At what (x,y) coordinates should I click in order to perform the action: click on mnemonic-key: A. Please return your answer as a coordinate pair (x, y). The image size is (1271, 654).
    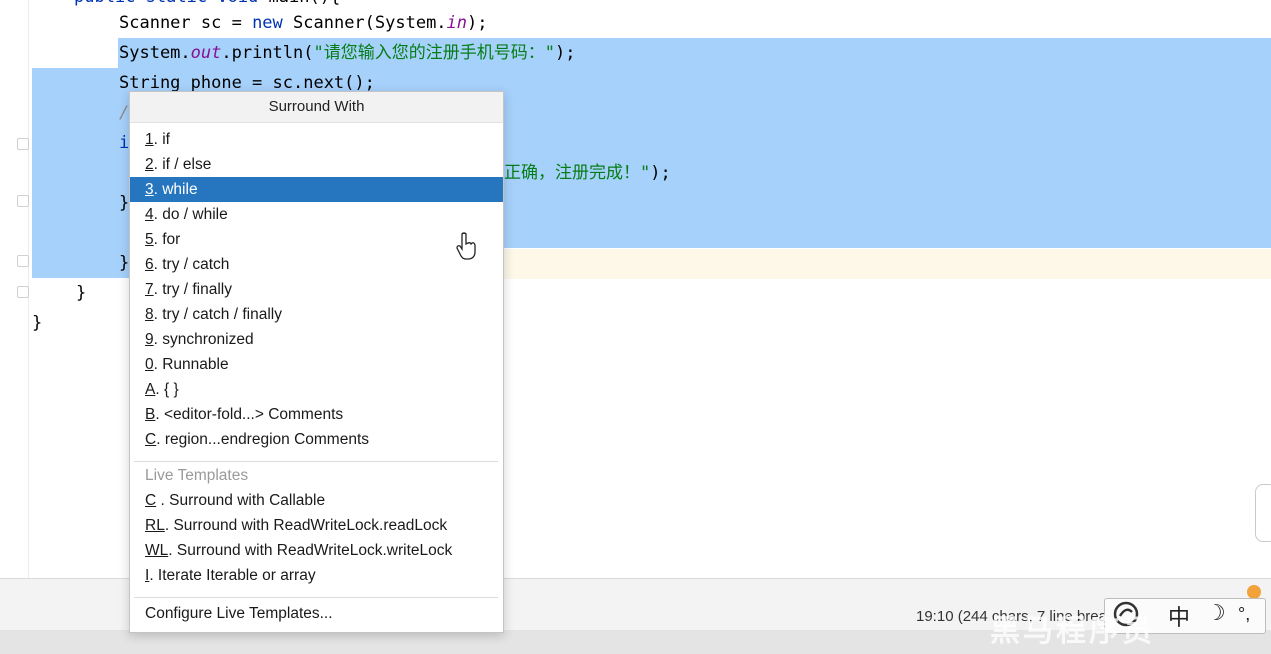
    Looking at the image, I should click on (150, 389).